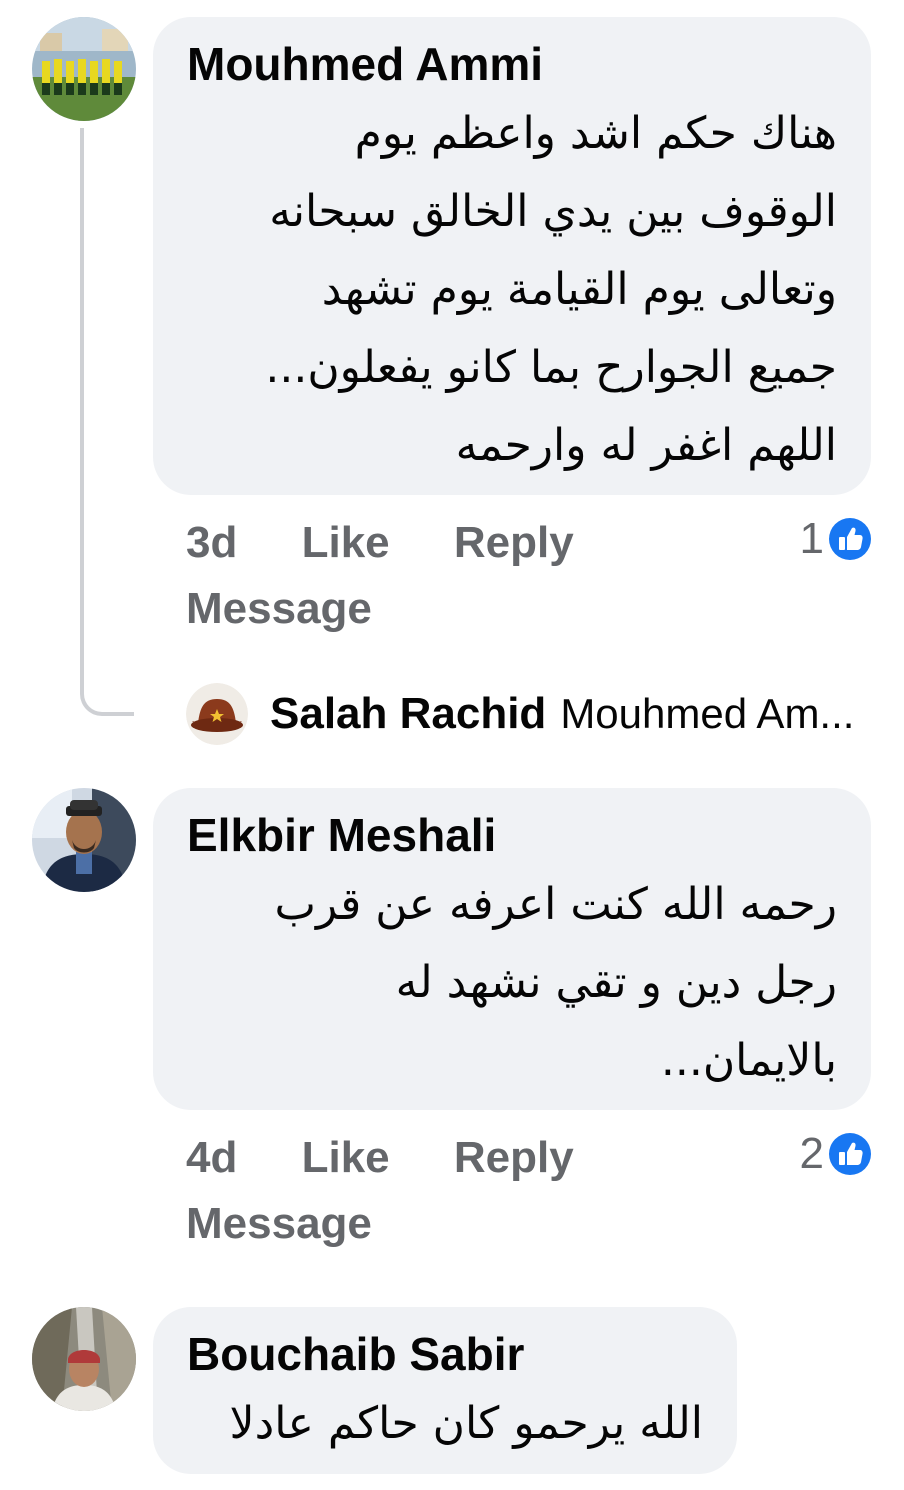 The width and height of the screenshot is (904, 1490). Describe the element at coordinates (512, 64) in the screenshot. I see `comment-author: Mouhmed Ammi` at that location.